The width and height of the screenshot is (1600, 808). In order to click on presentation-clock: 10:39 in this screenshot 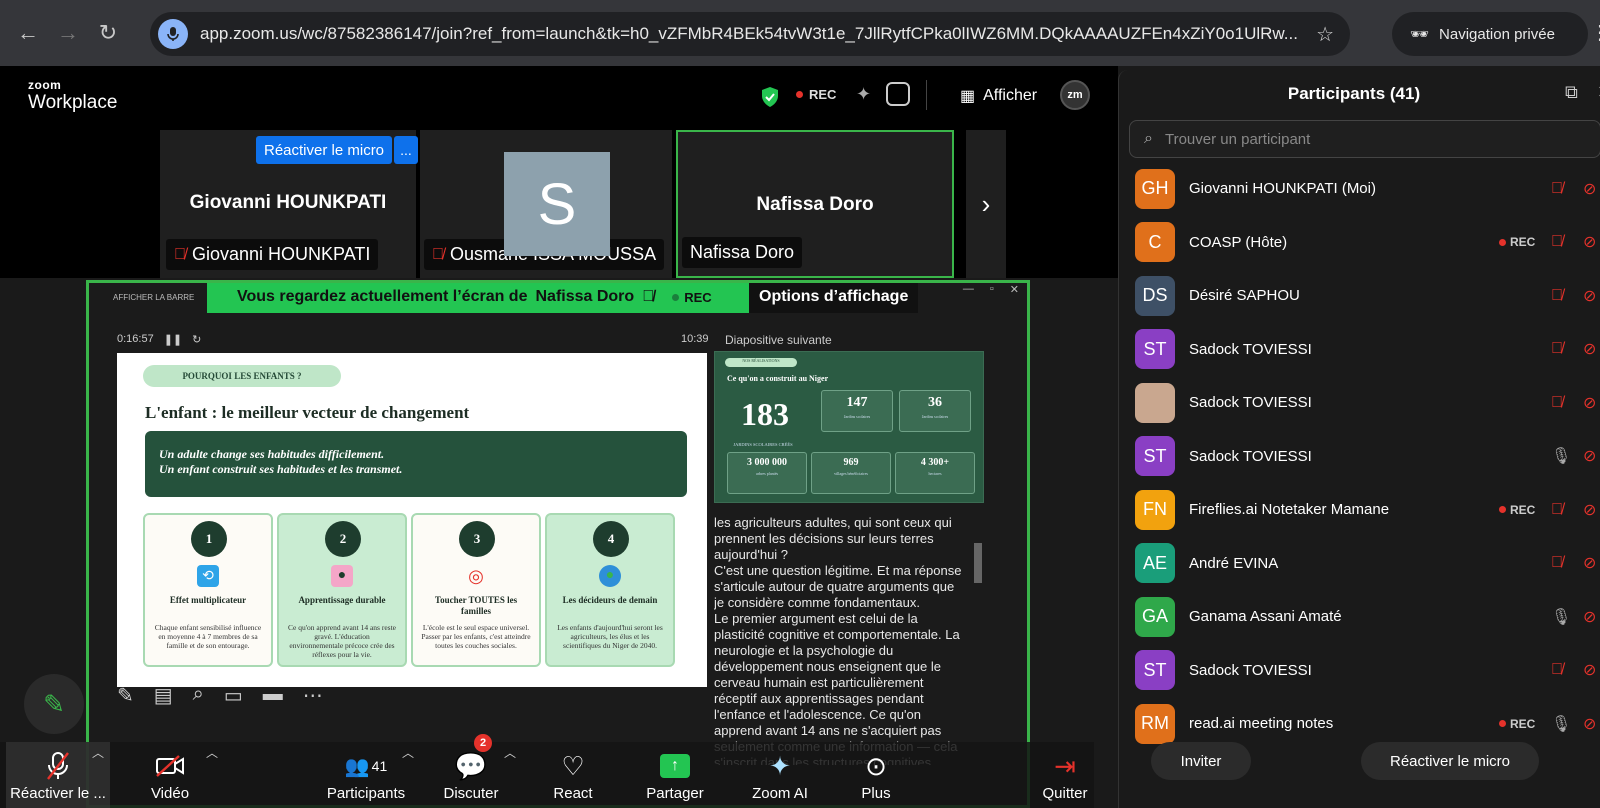, I will do `click(695, 339)`.